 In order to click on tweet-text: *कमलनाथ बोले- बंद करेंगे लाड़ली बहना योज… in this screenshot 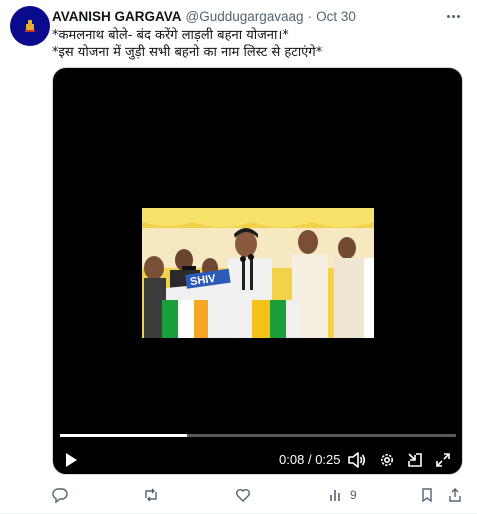, I will do `click(257, 44)`.